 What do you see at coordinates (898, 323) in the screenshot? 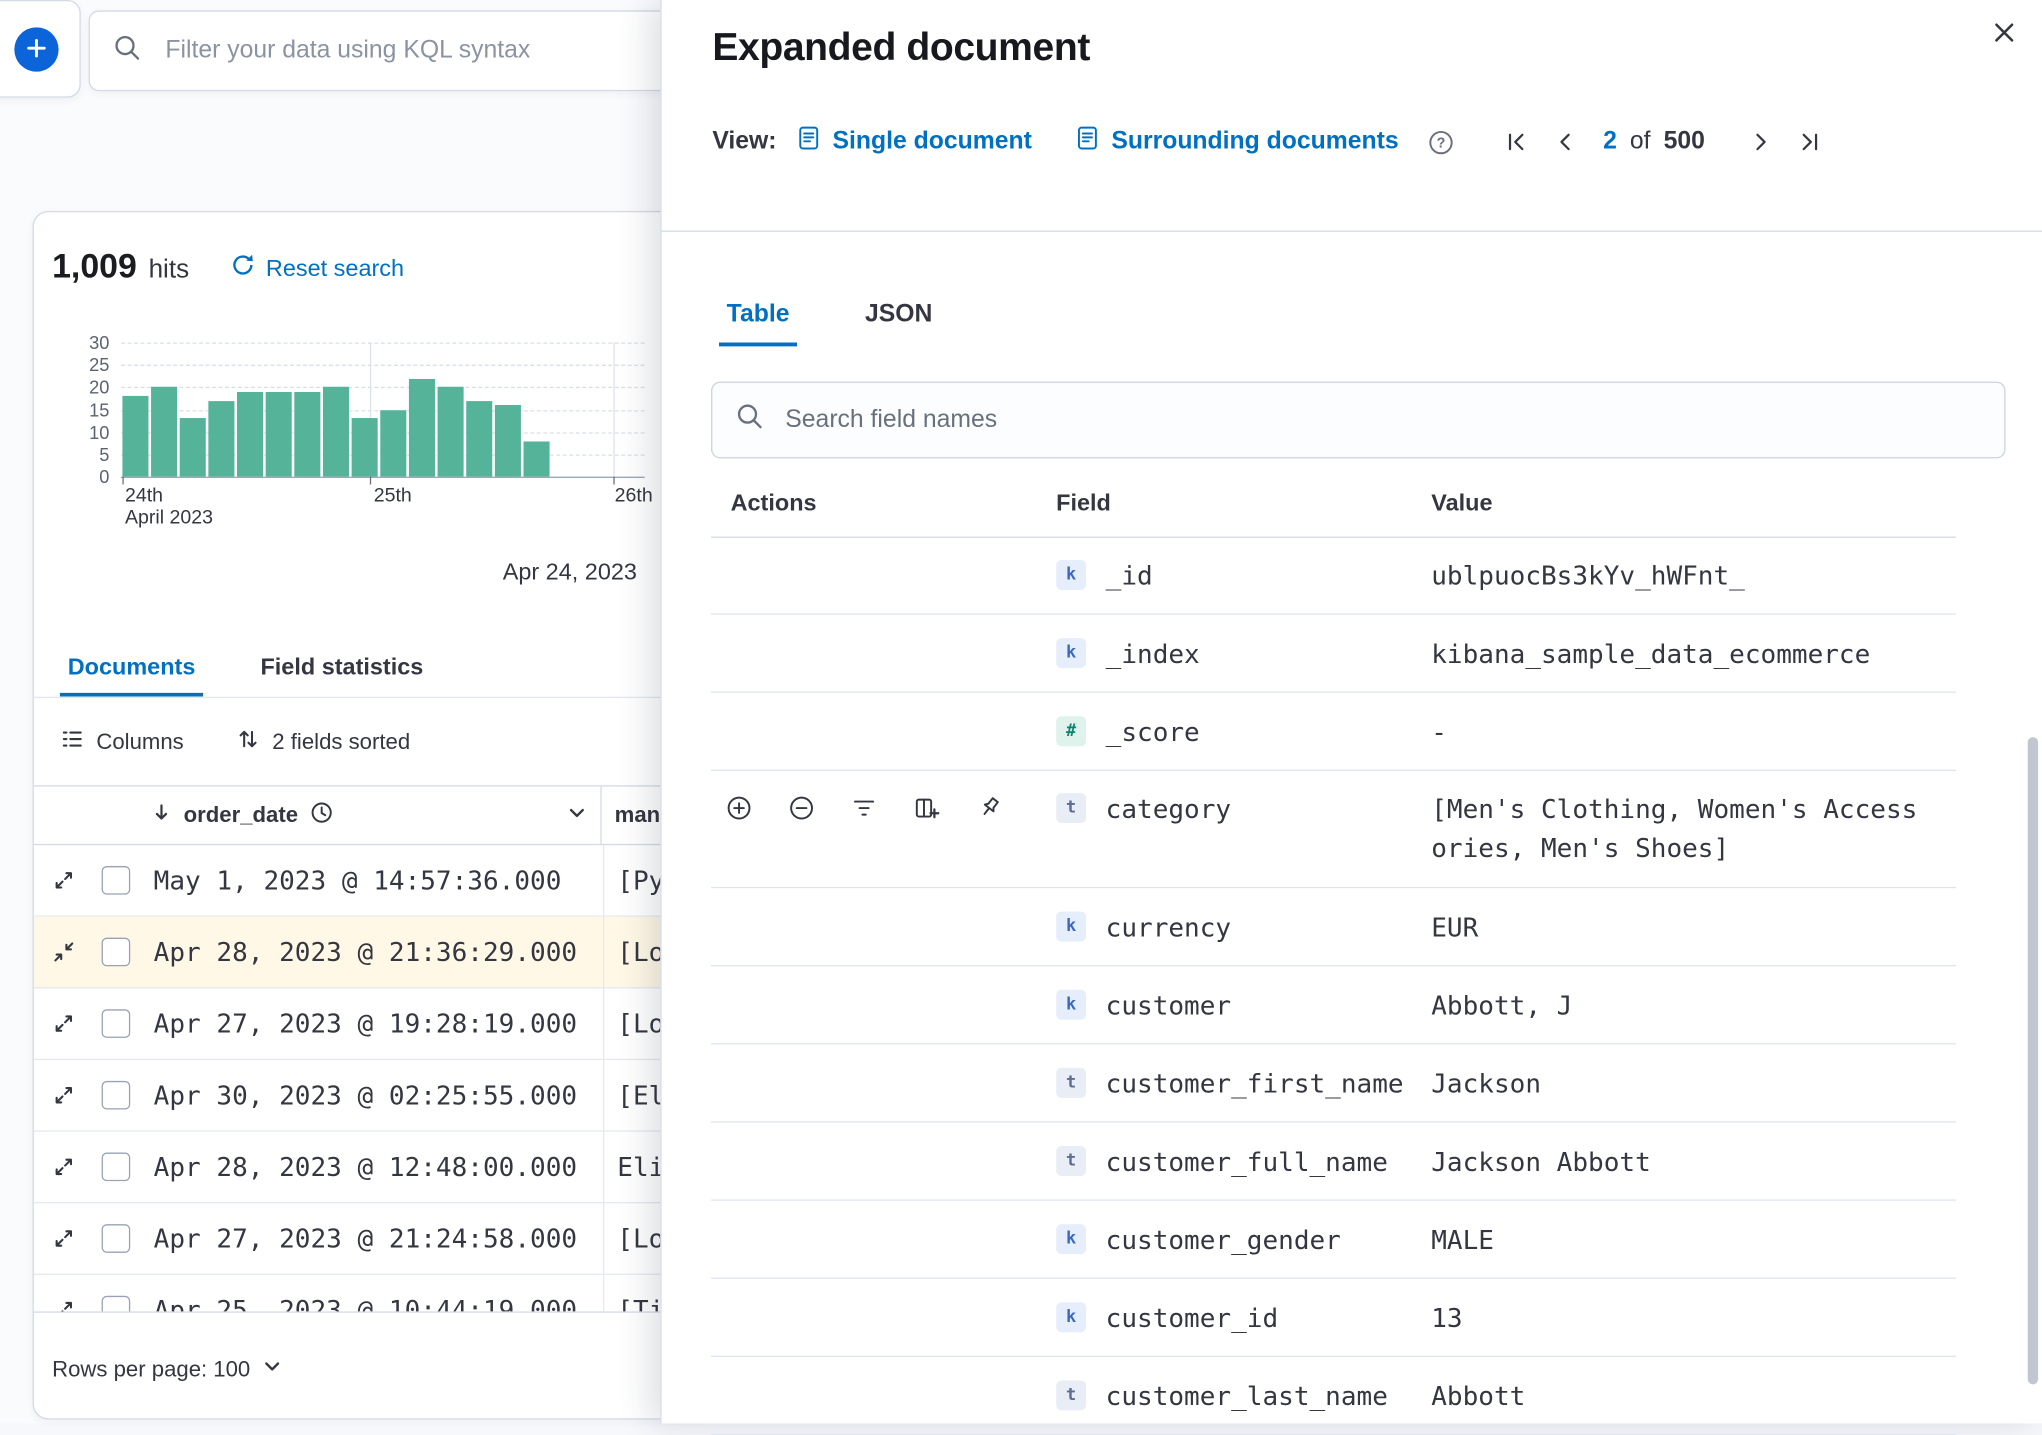
I see `tab-json: JSON` at bounding box center [898, 323].